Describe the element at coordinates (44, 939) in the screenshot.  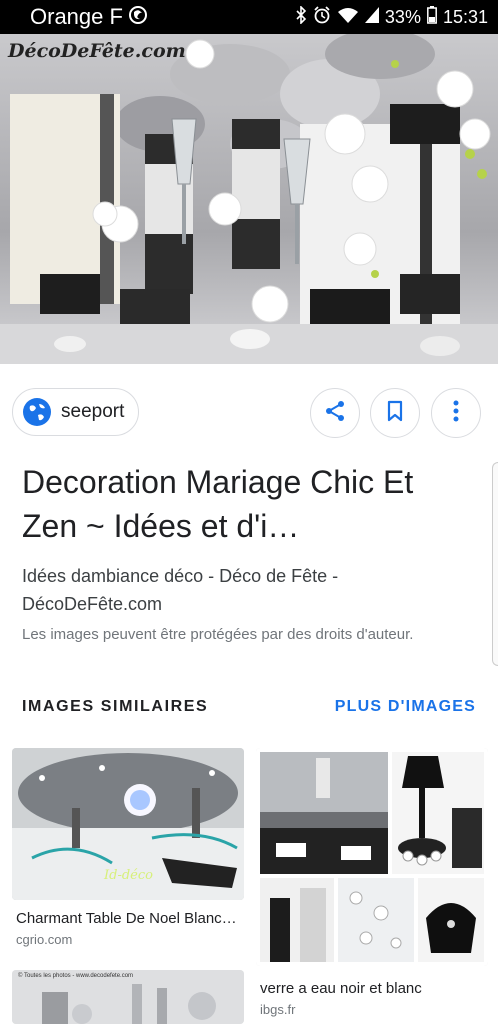
I see `similar-image-domain: cgrio.com` at that location.